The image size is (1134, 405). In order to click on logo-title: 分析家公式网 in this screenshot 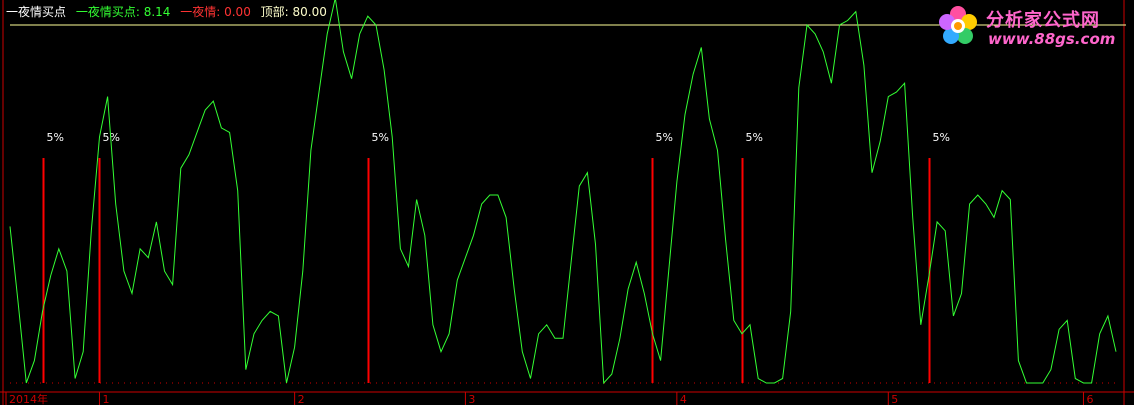, I will do `click(1043, 20)`.